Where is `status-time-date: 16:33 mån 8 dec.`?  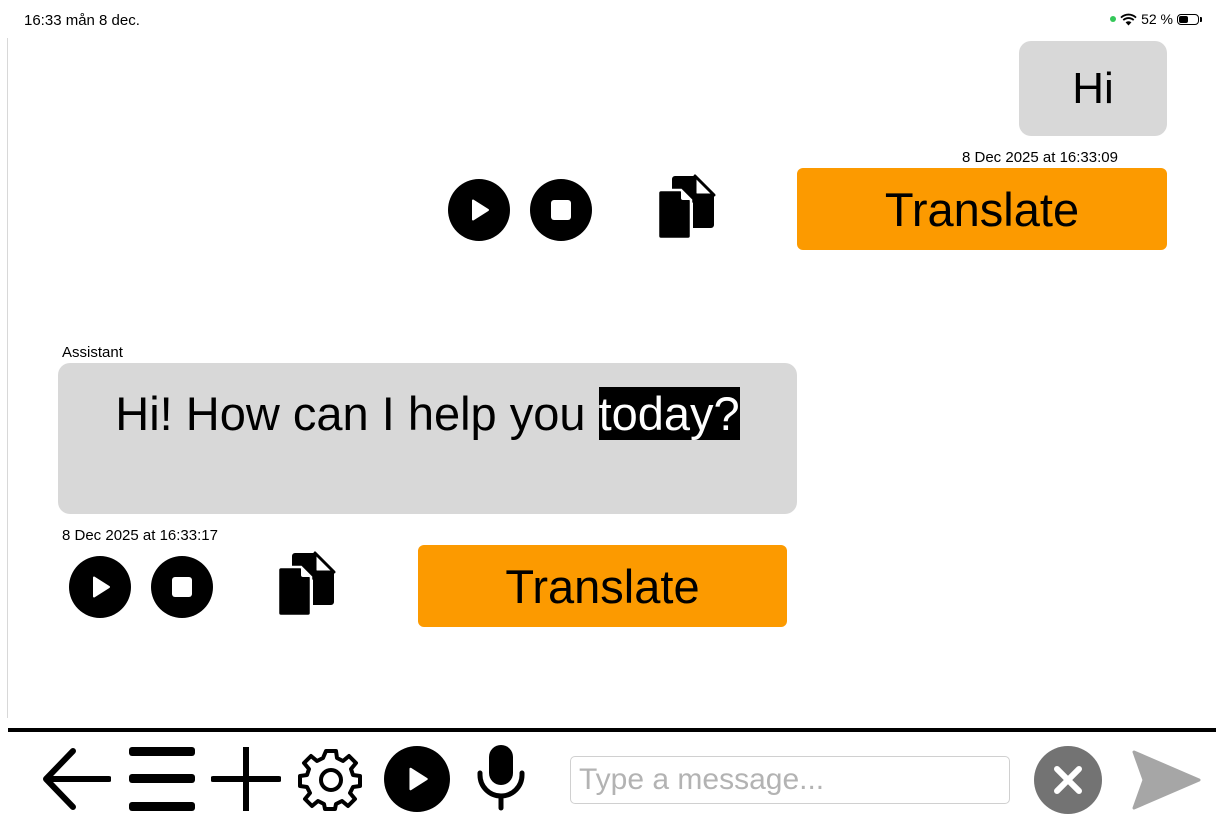
status-time-date: 16:33 mån 8 dec. is located at coordinates (82, 20).